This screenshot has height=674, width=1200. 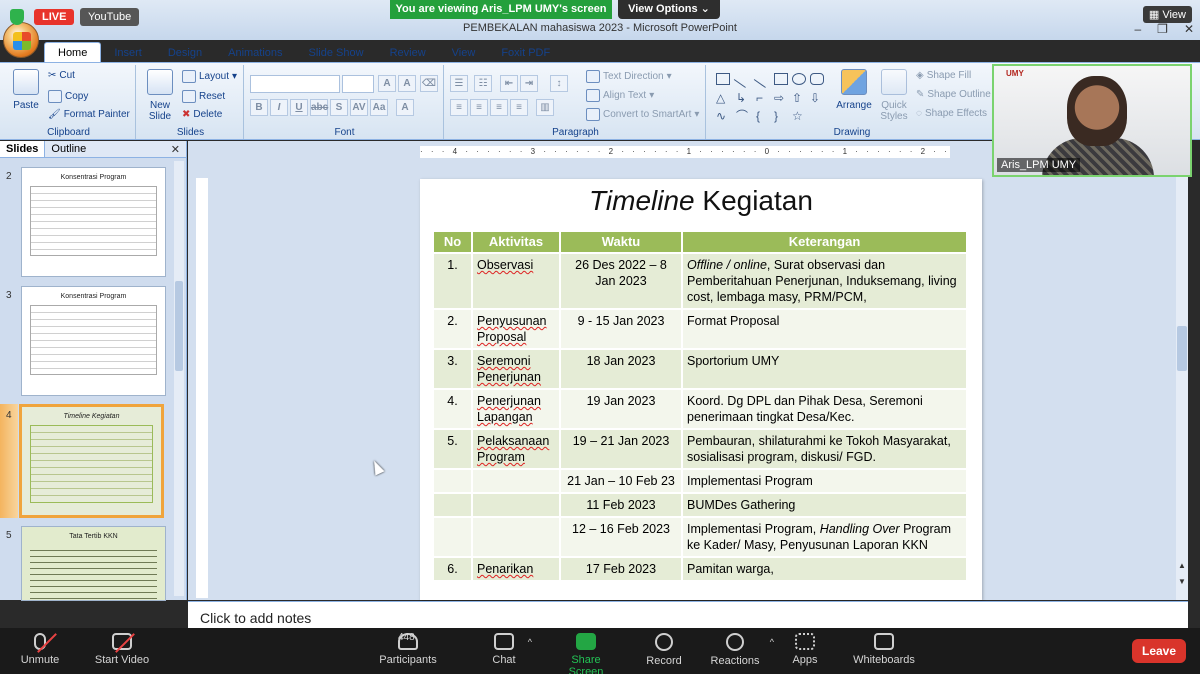 I want to click on slide-title: Timeline Kegiatan, so click(x=701, y=201).